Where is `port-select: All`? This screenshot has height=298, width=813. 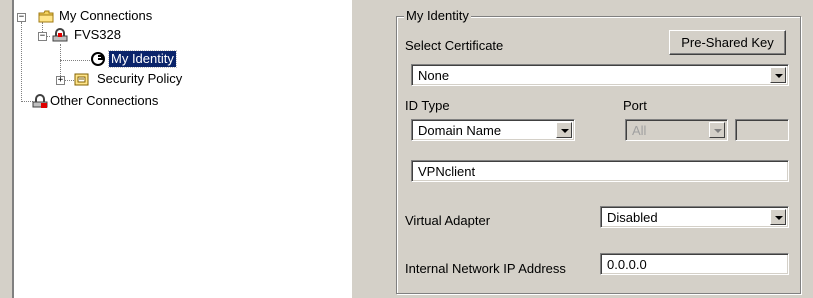 port-select: All is located at coordinates (676, 130).